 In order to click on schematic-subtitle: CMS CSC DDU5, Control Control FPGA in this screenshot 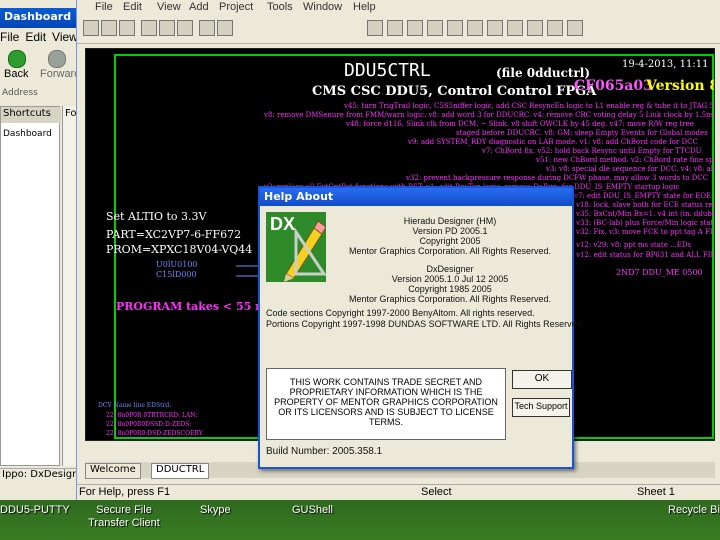, I will do `click(454, 91)`.